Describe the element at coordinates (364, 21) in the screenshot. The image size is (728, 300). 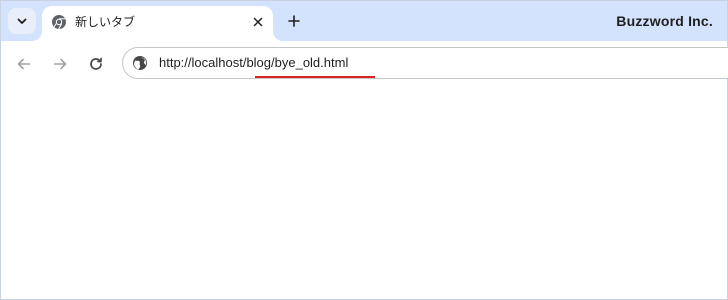
I see `tab-strip: 新しいタブ Buzzword Inc.` at that location.